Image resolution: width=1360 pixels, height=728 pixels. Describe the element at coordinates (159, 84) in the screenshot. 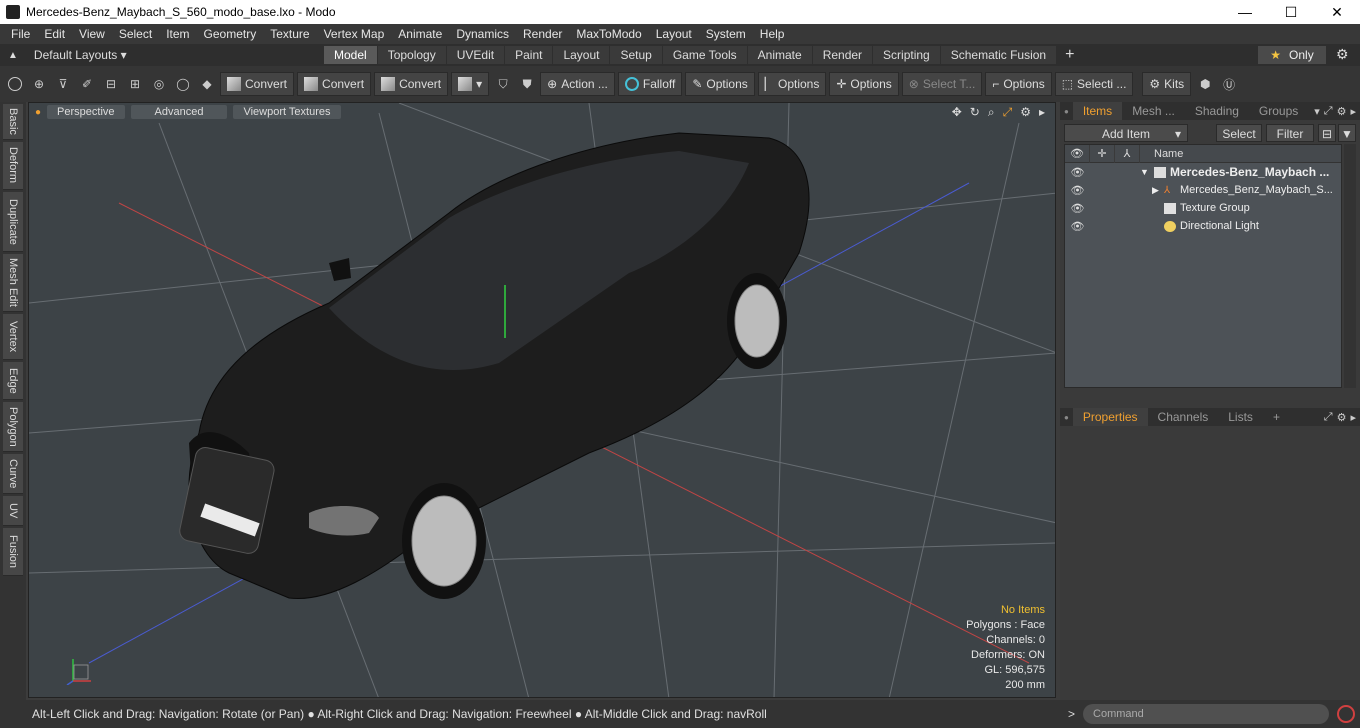

I see `material-mode-icon: ◎` at that location.